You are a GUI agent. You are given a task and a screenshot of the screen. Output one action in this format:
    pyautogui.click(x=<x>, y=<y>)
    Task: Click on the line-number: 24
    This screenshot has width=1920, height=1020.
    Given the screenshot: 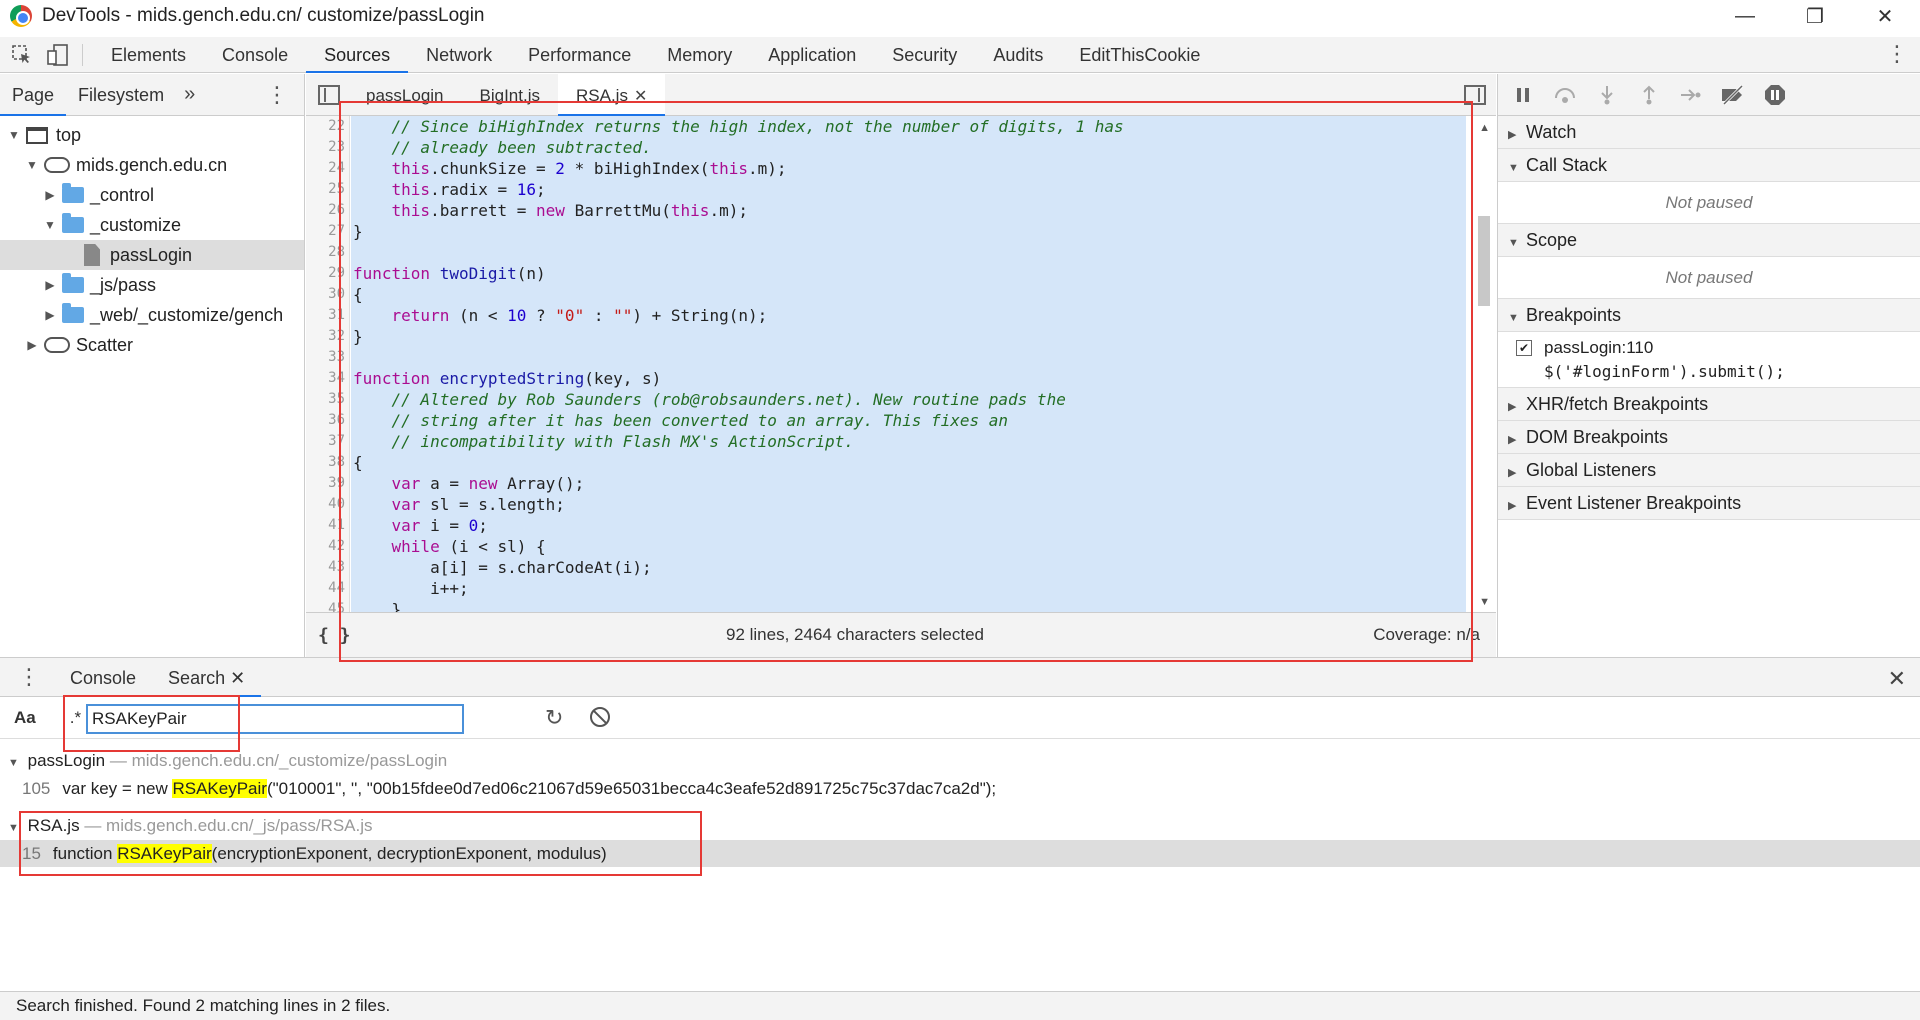 What is the action you would take?
    pyautogui.click(x=327, y=168)
    